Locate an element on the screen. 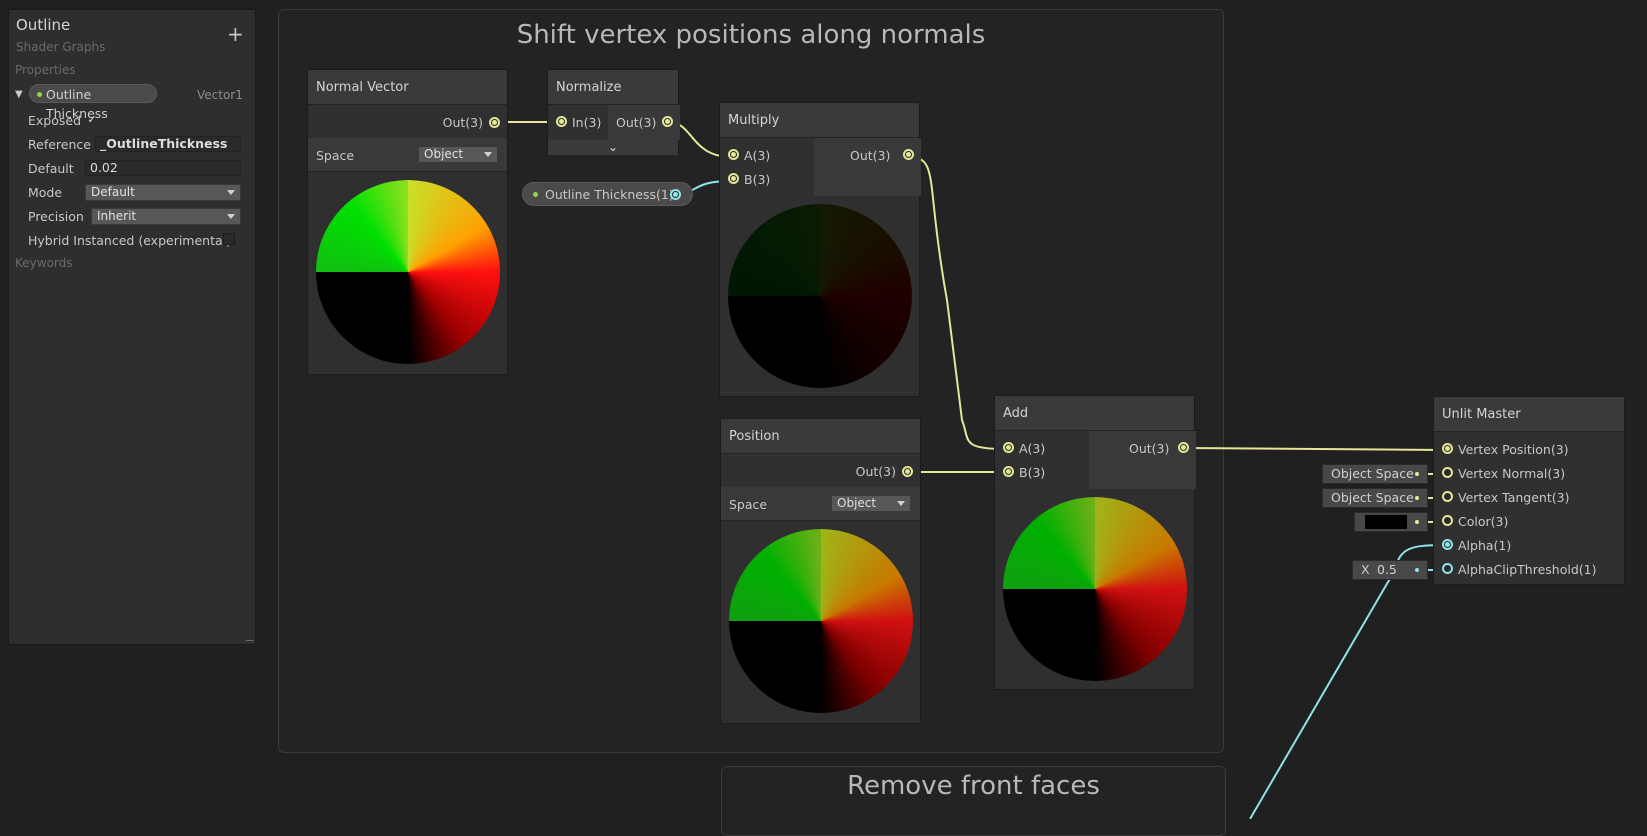  node-normalize: Normalize In(3) Out(3) ⌄ is located at coordinates (613, 112).